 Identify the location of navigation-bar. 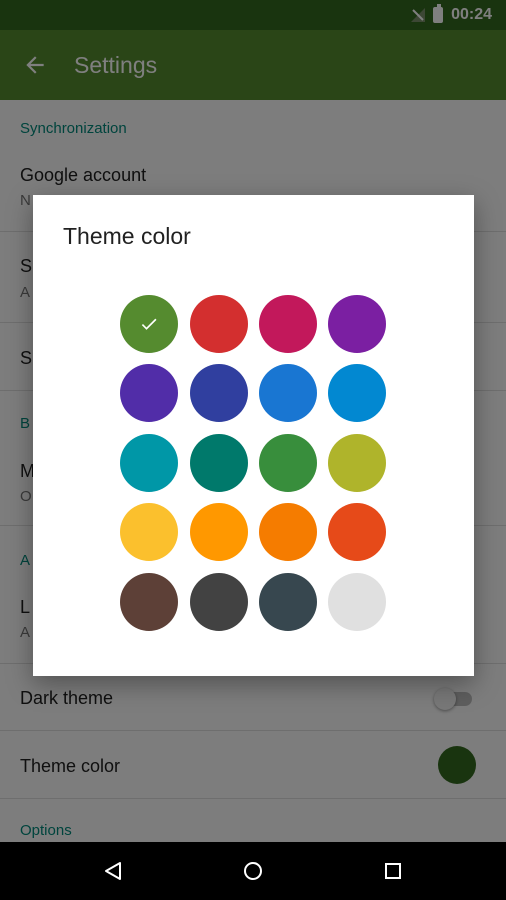
(253, 871).